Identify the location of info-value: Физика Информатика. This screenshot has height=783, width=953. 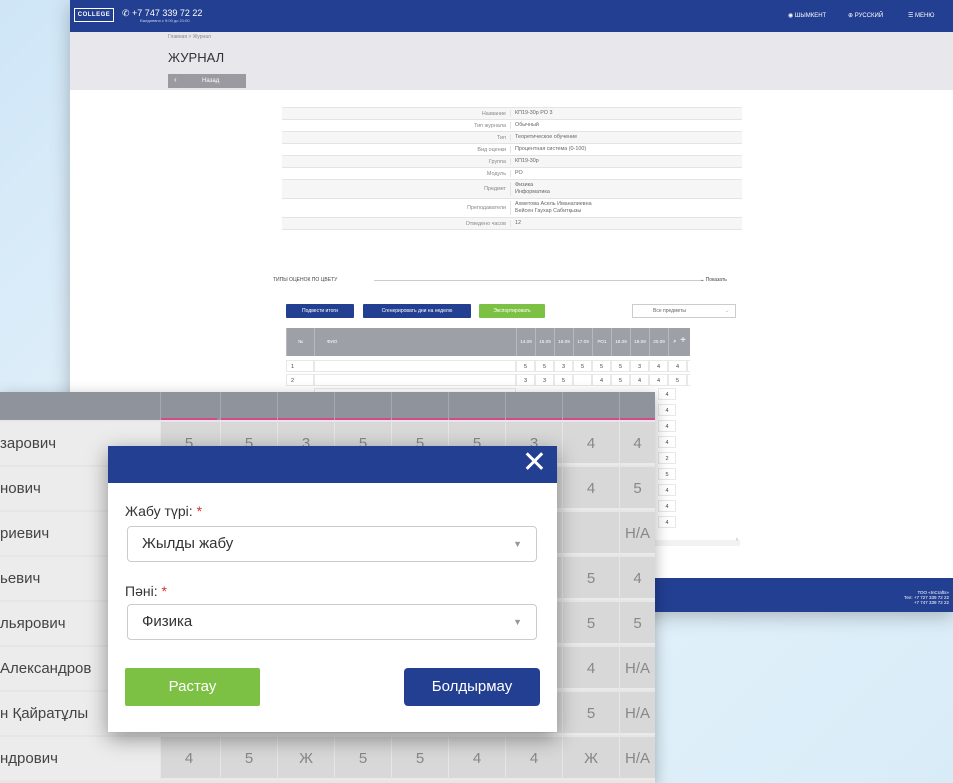
(626, 189).